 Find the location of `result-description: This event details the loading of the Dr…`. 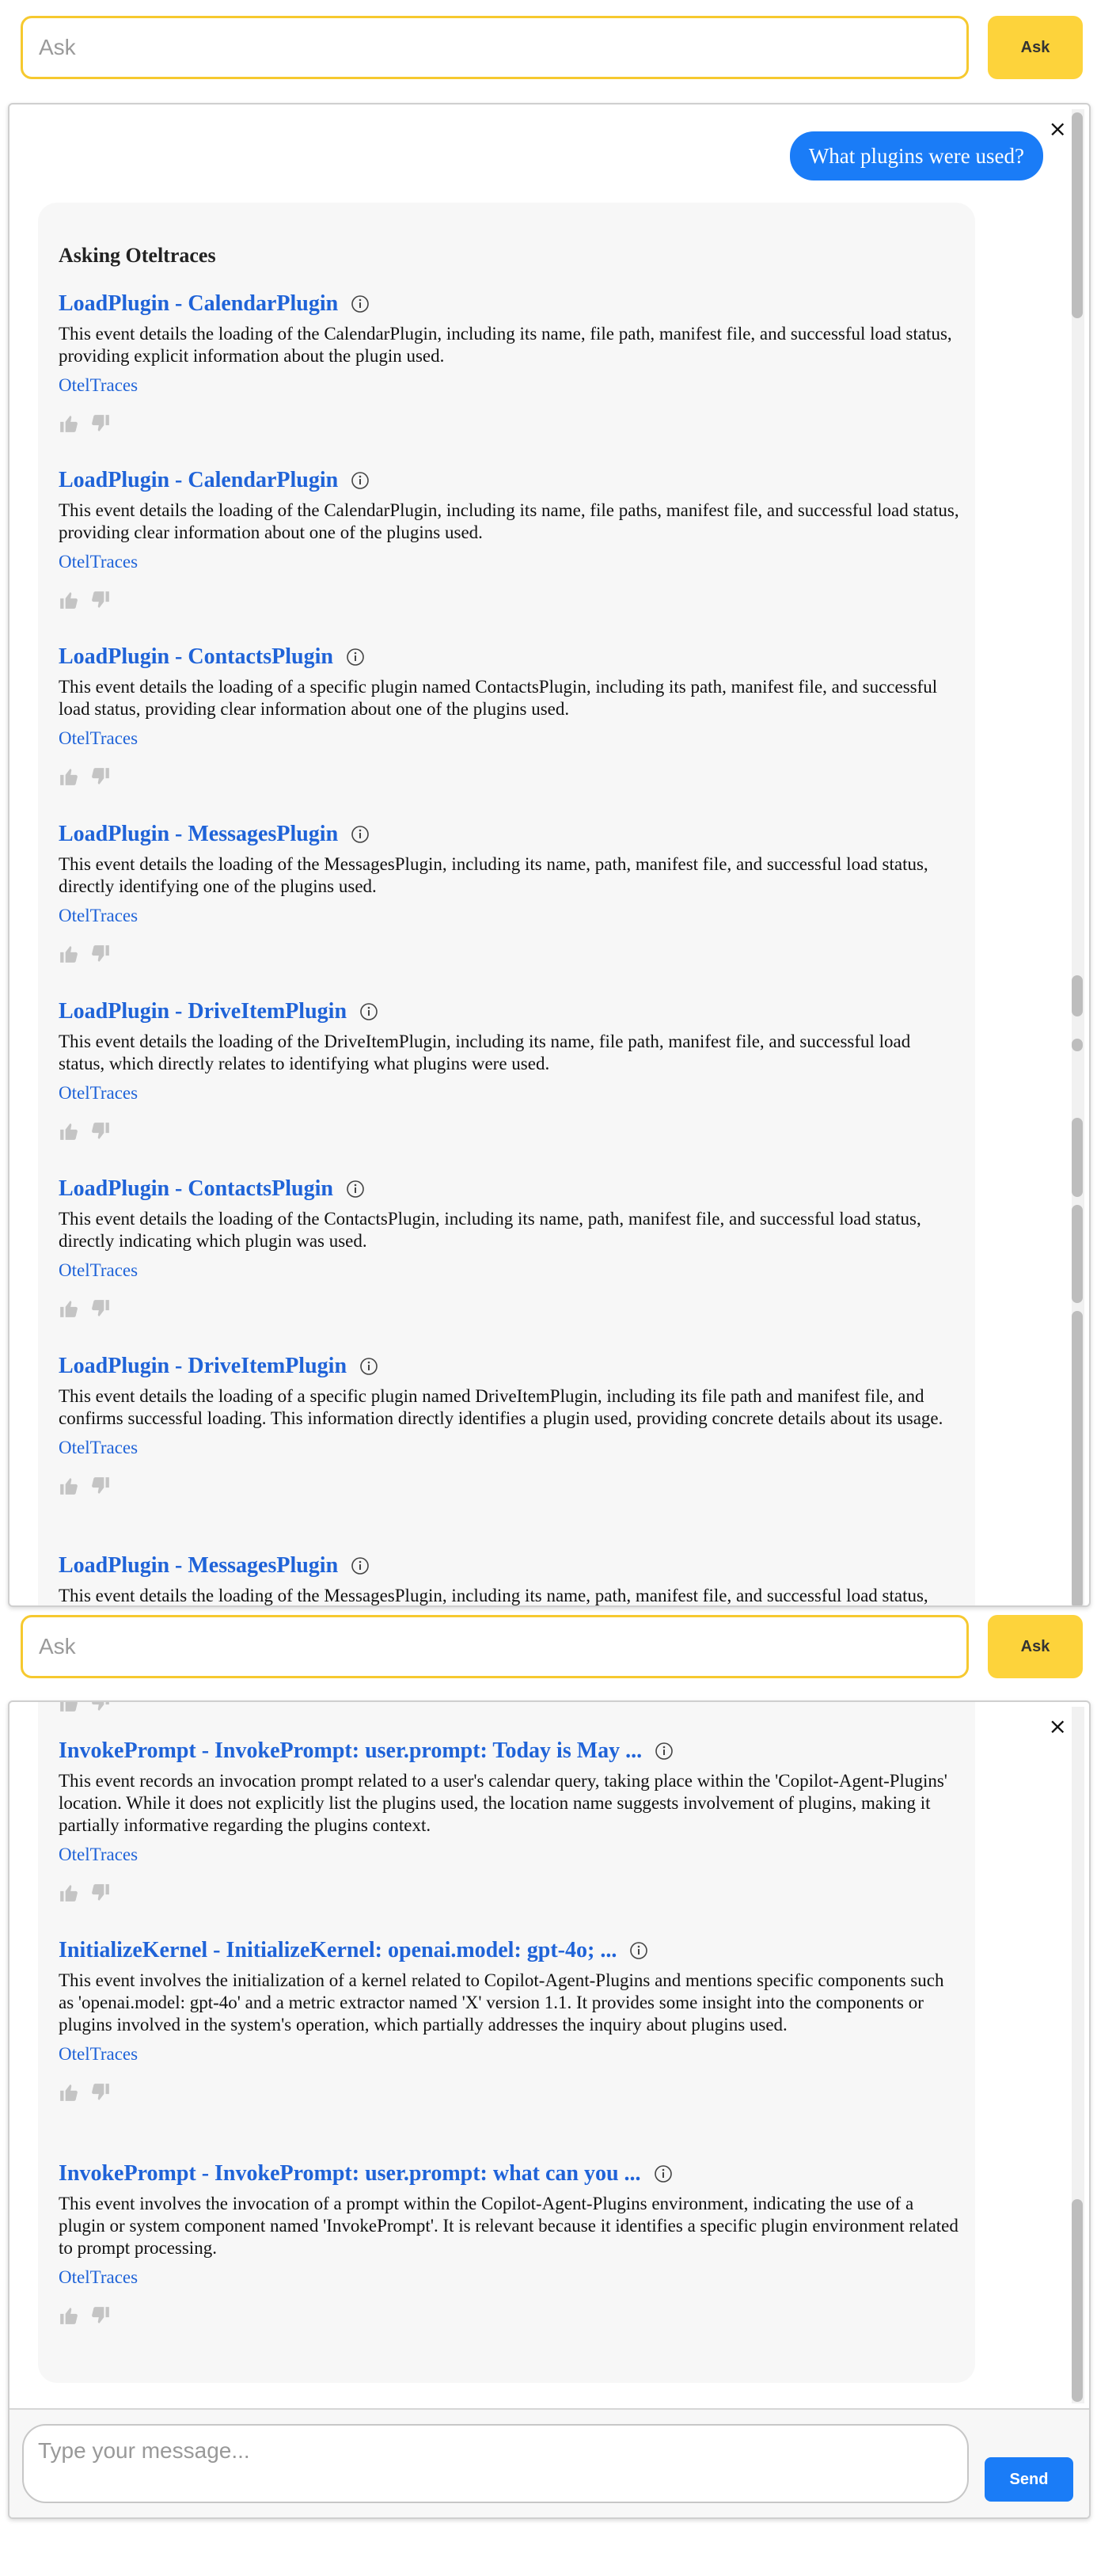

result-description: This event details the loading of the Dr… is located at coordinates (485, 1053).